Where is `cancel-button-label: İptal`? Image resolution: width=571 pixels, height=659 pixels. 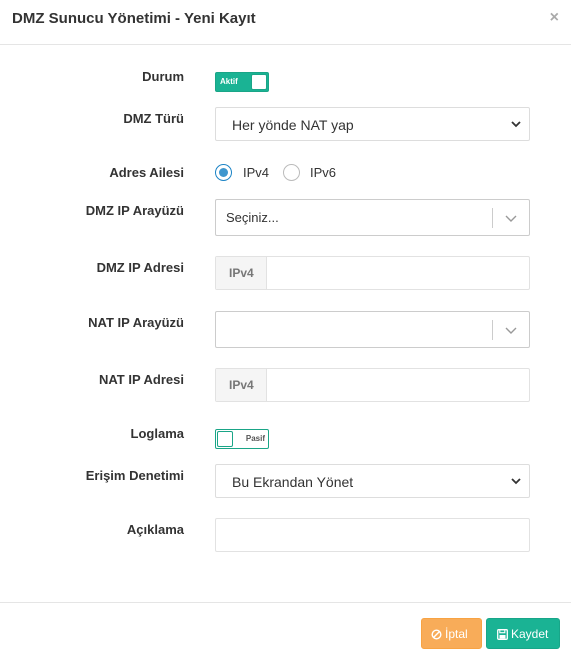
cancel-button-label: İptal is located at coordinates (456, 634).